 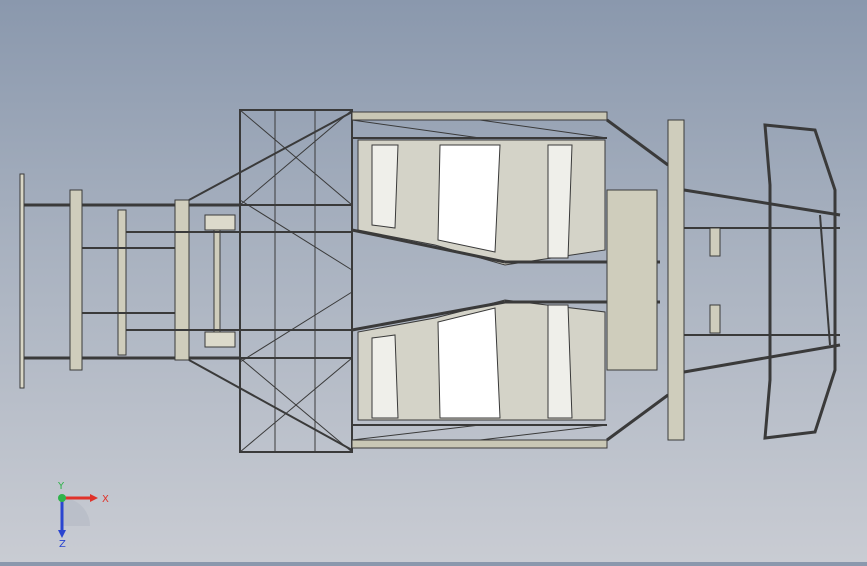 What do you see at coordinates (632, 280) in the screenshot?
I see `front-bulkhead` at bounding box center [632, 280].